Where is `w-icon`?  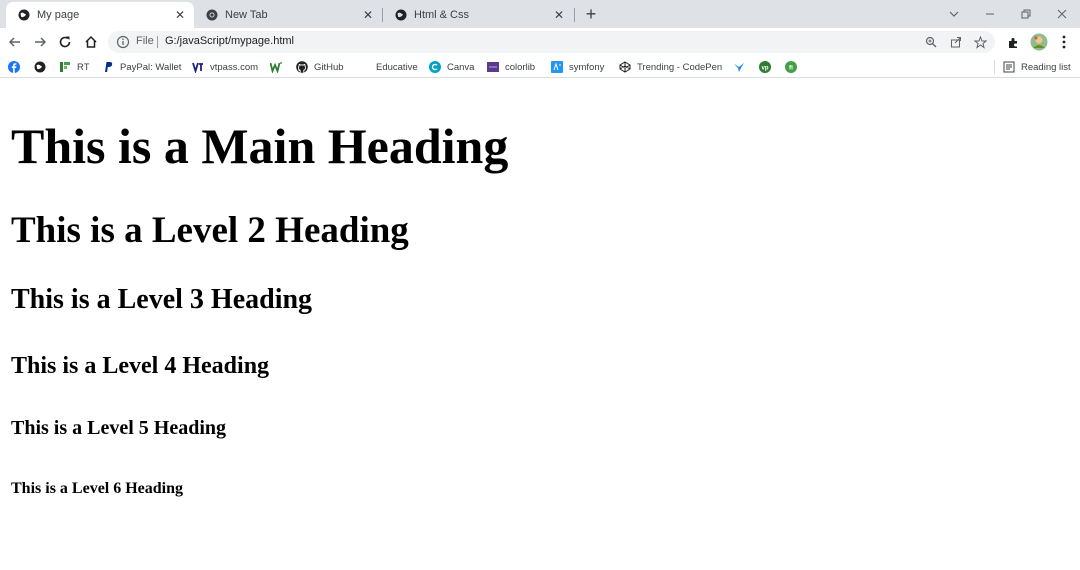 w-icon is located at coordinates (276, 67).